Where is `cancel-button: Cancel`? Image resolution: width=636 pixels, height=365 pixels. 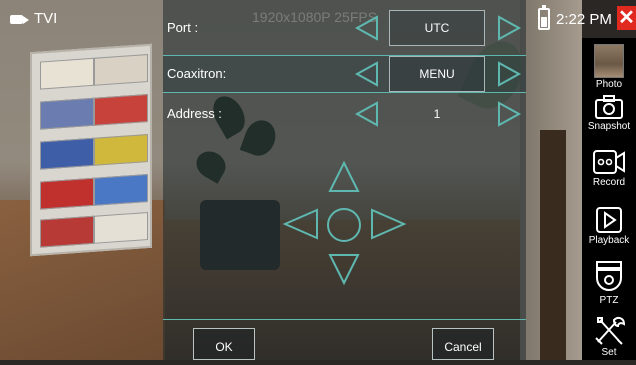 cancel-button: Cancel is located at coordinates (463, 344).